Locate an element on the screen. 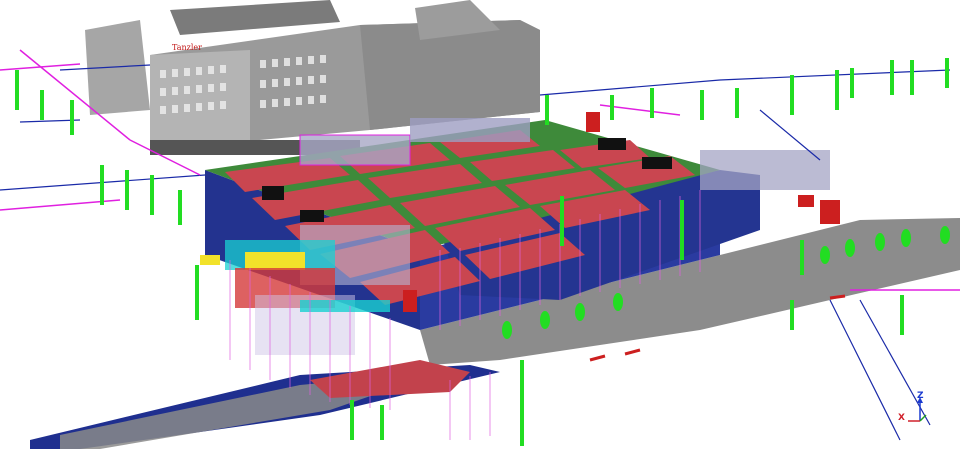  axis-x-label: X is located at coordinates (901, 418).